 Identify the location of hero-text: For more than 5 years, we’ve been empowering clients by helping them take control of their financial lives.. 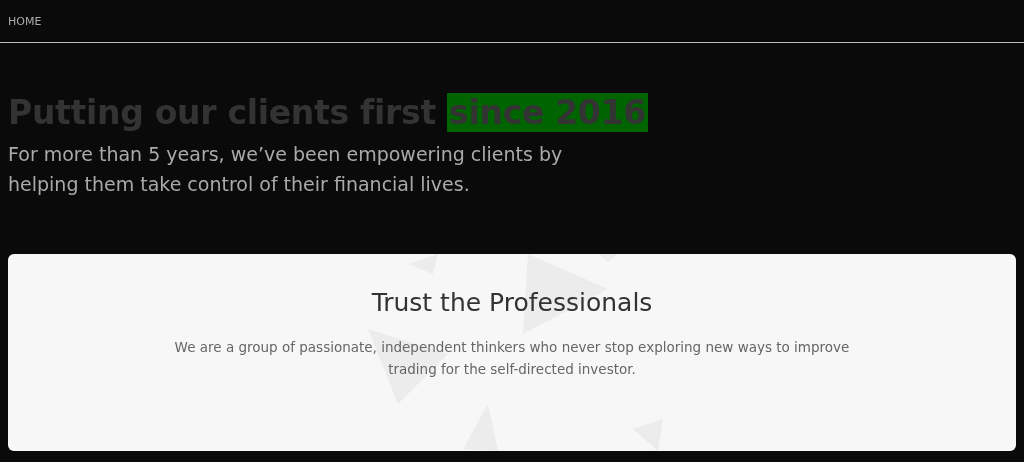
(286, 169).